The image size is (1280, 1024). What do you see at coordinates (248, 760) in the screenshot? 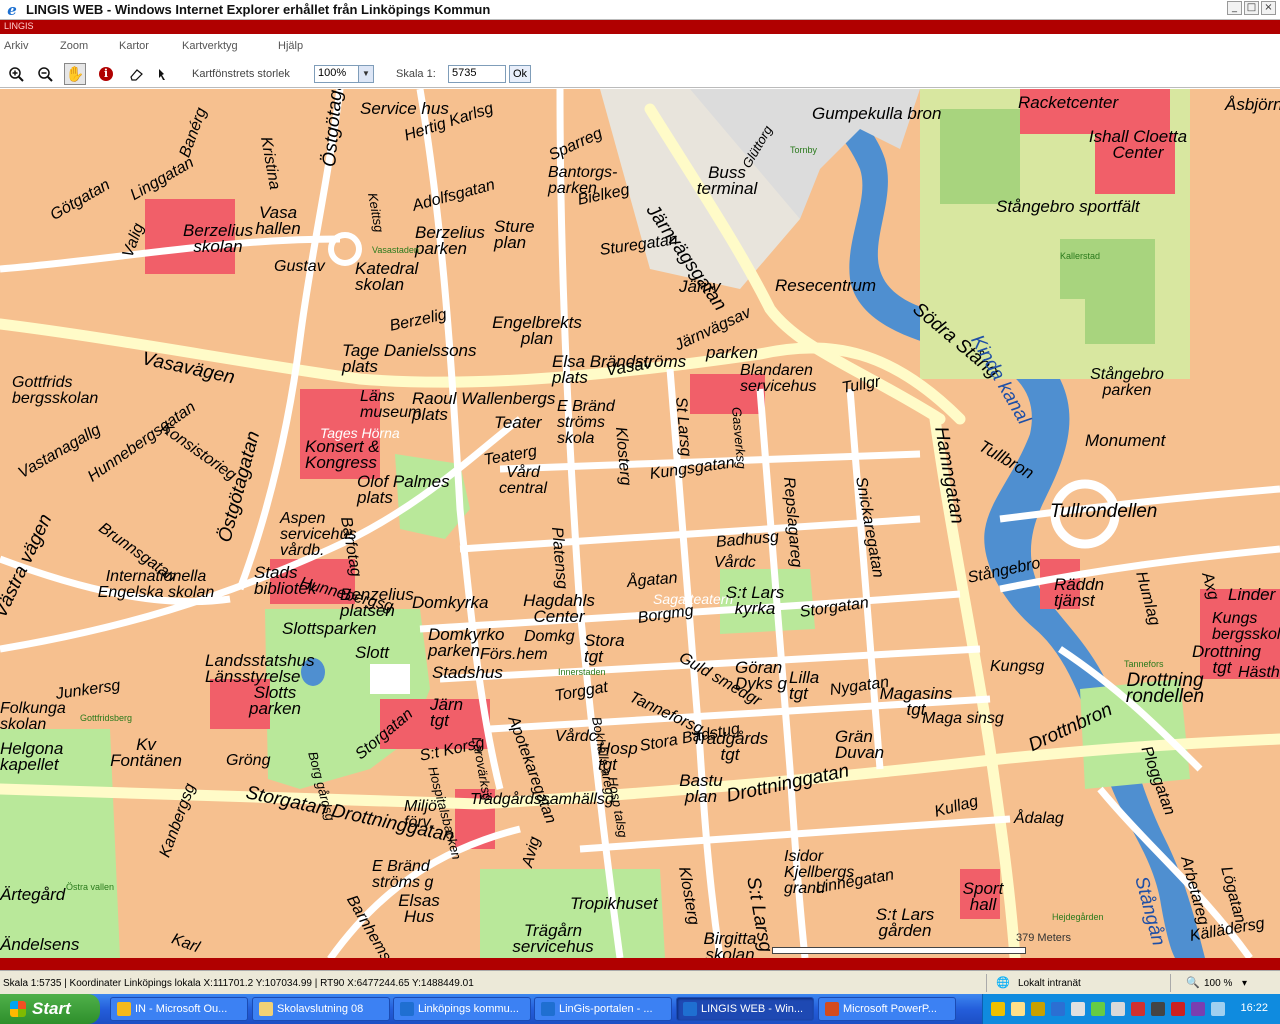
I see `label-grong: Gröng` at bounding box center [248, 760].